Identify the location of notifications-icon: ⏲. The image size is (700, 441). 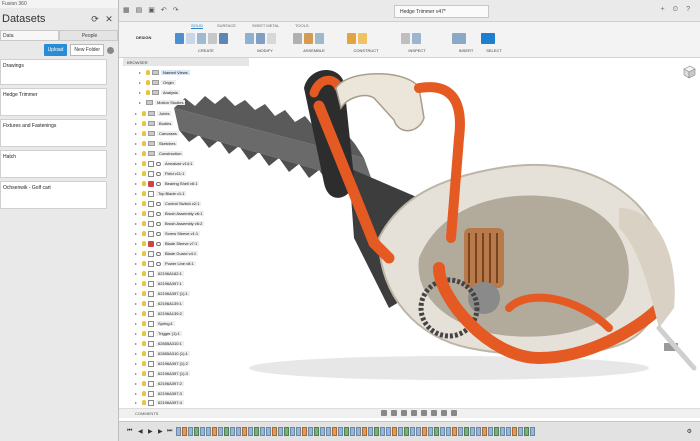
(675, 10).